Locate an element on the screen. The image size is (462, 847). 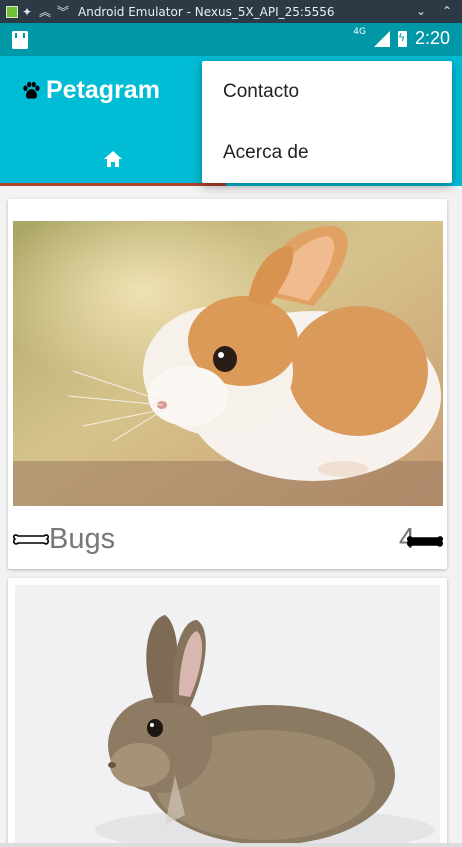
signal-icon is located at coordinates (381, 38).